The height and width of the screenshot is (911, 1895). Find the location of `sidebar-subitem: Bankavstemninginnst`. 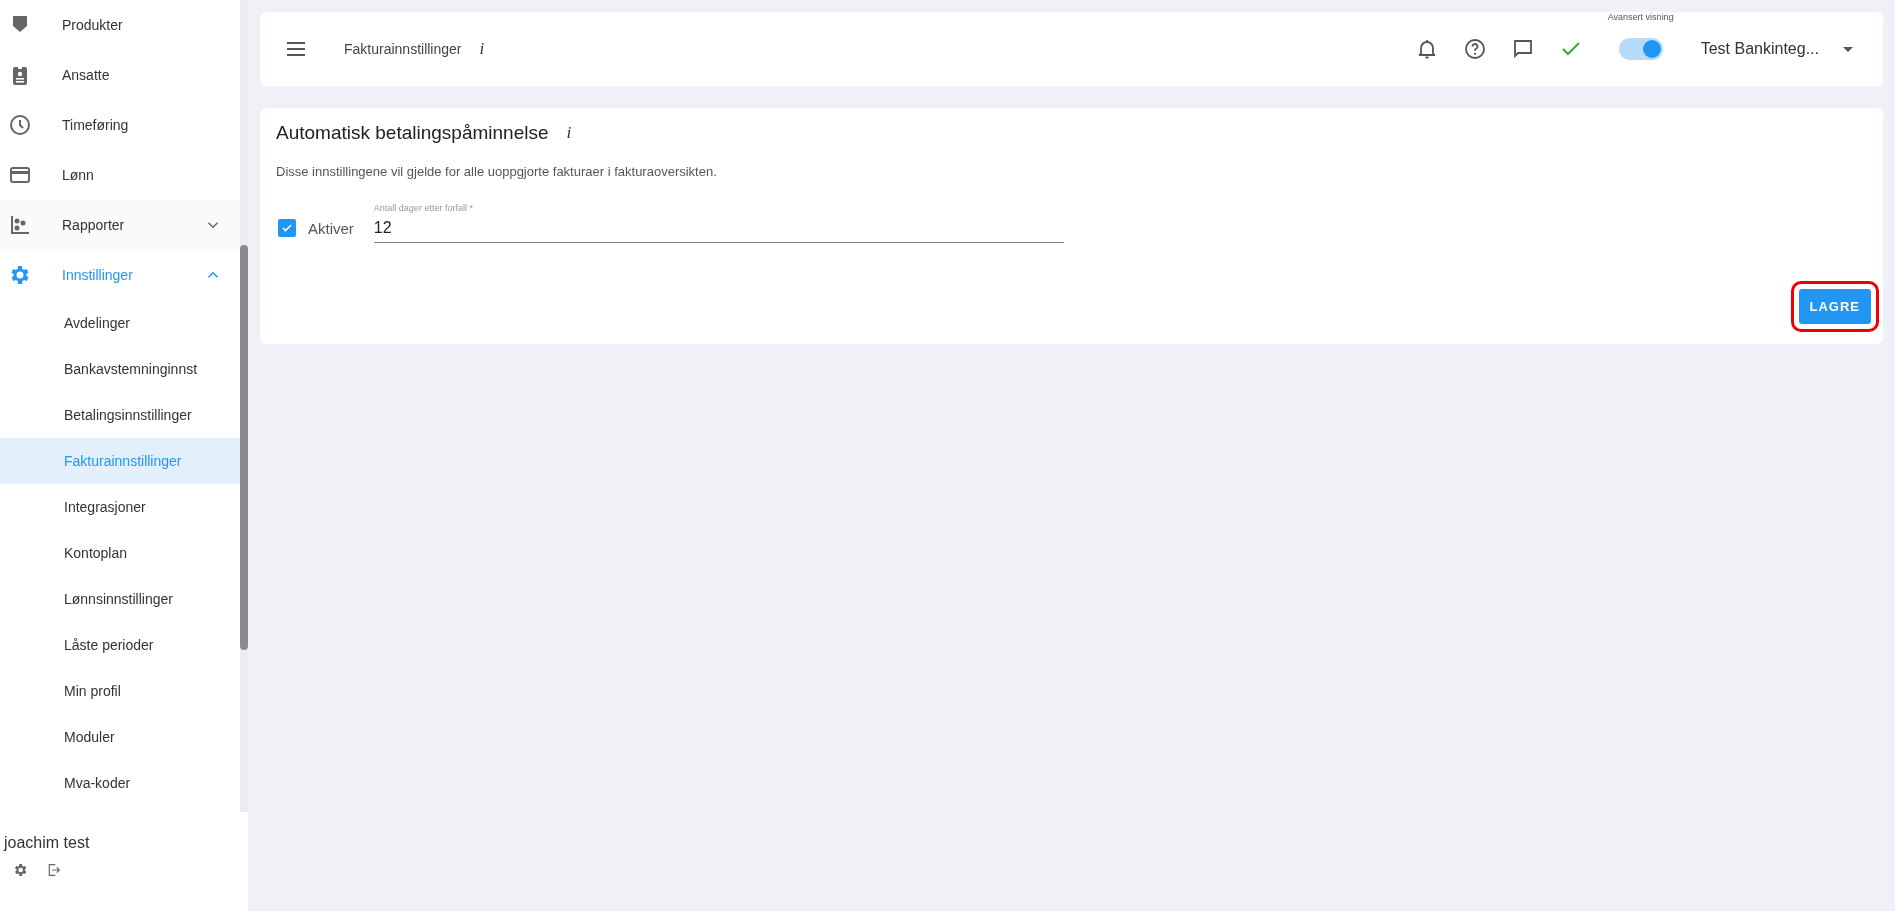

sidebar-subitem: Bankavstemninginnst is located at coordinates (120, 369).